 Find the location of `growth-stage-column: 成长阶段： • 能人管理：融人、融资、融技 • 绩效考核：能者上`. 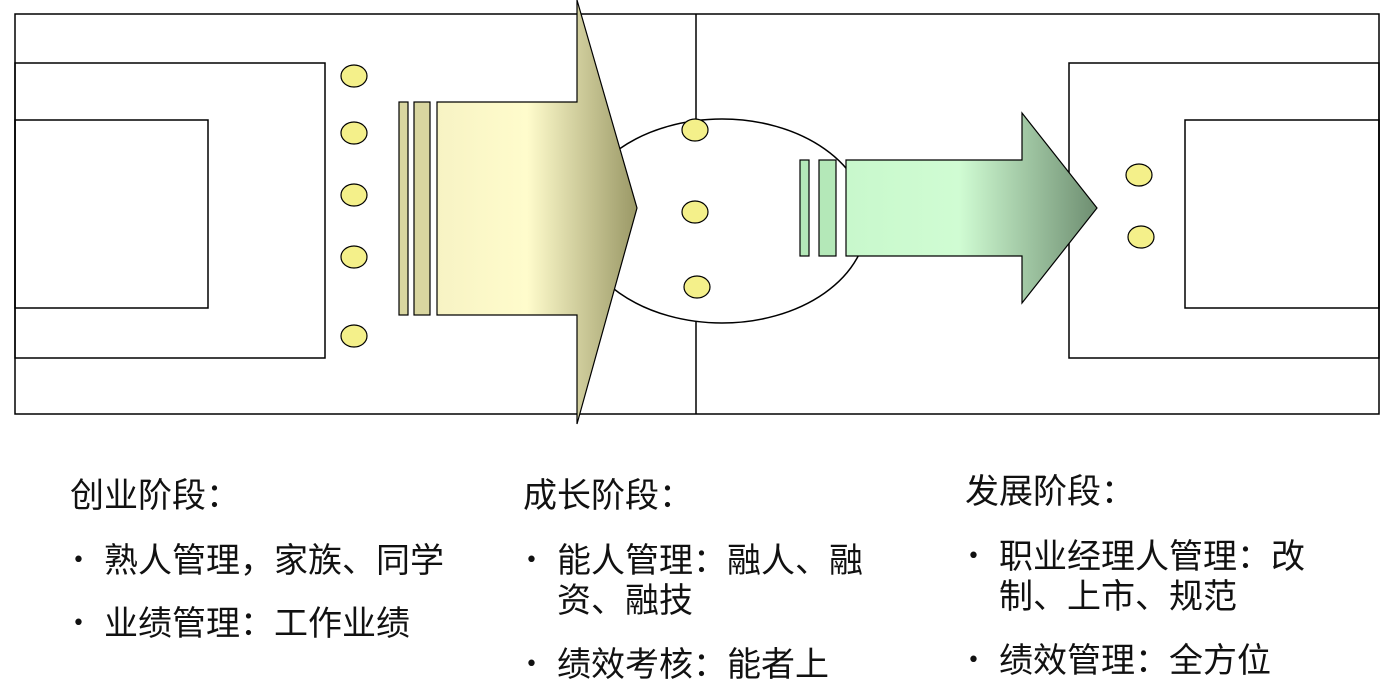

growth-stage-column: 成长阶段： • 能人管理：融人、融资、融技 • 绩效考核：能者上 is located at coordinates (715, 580).